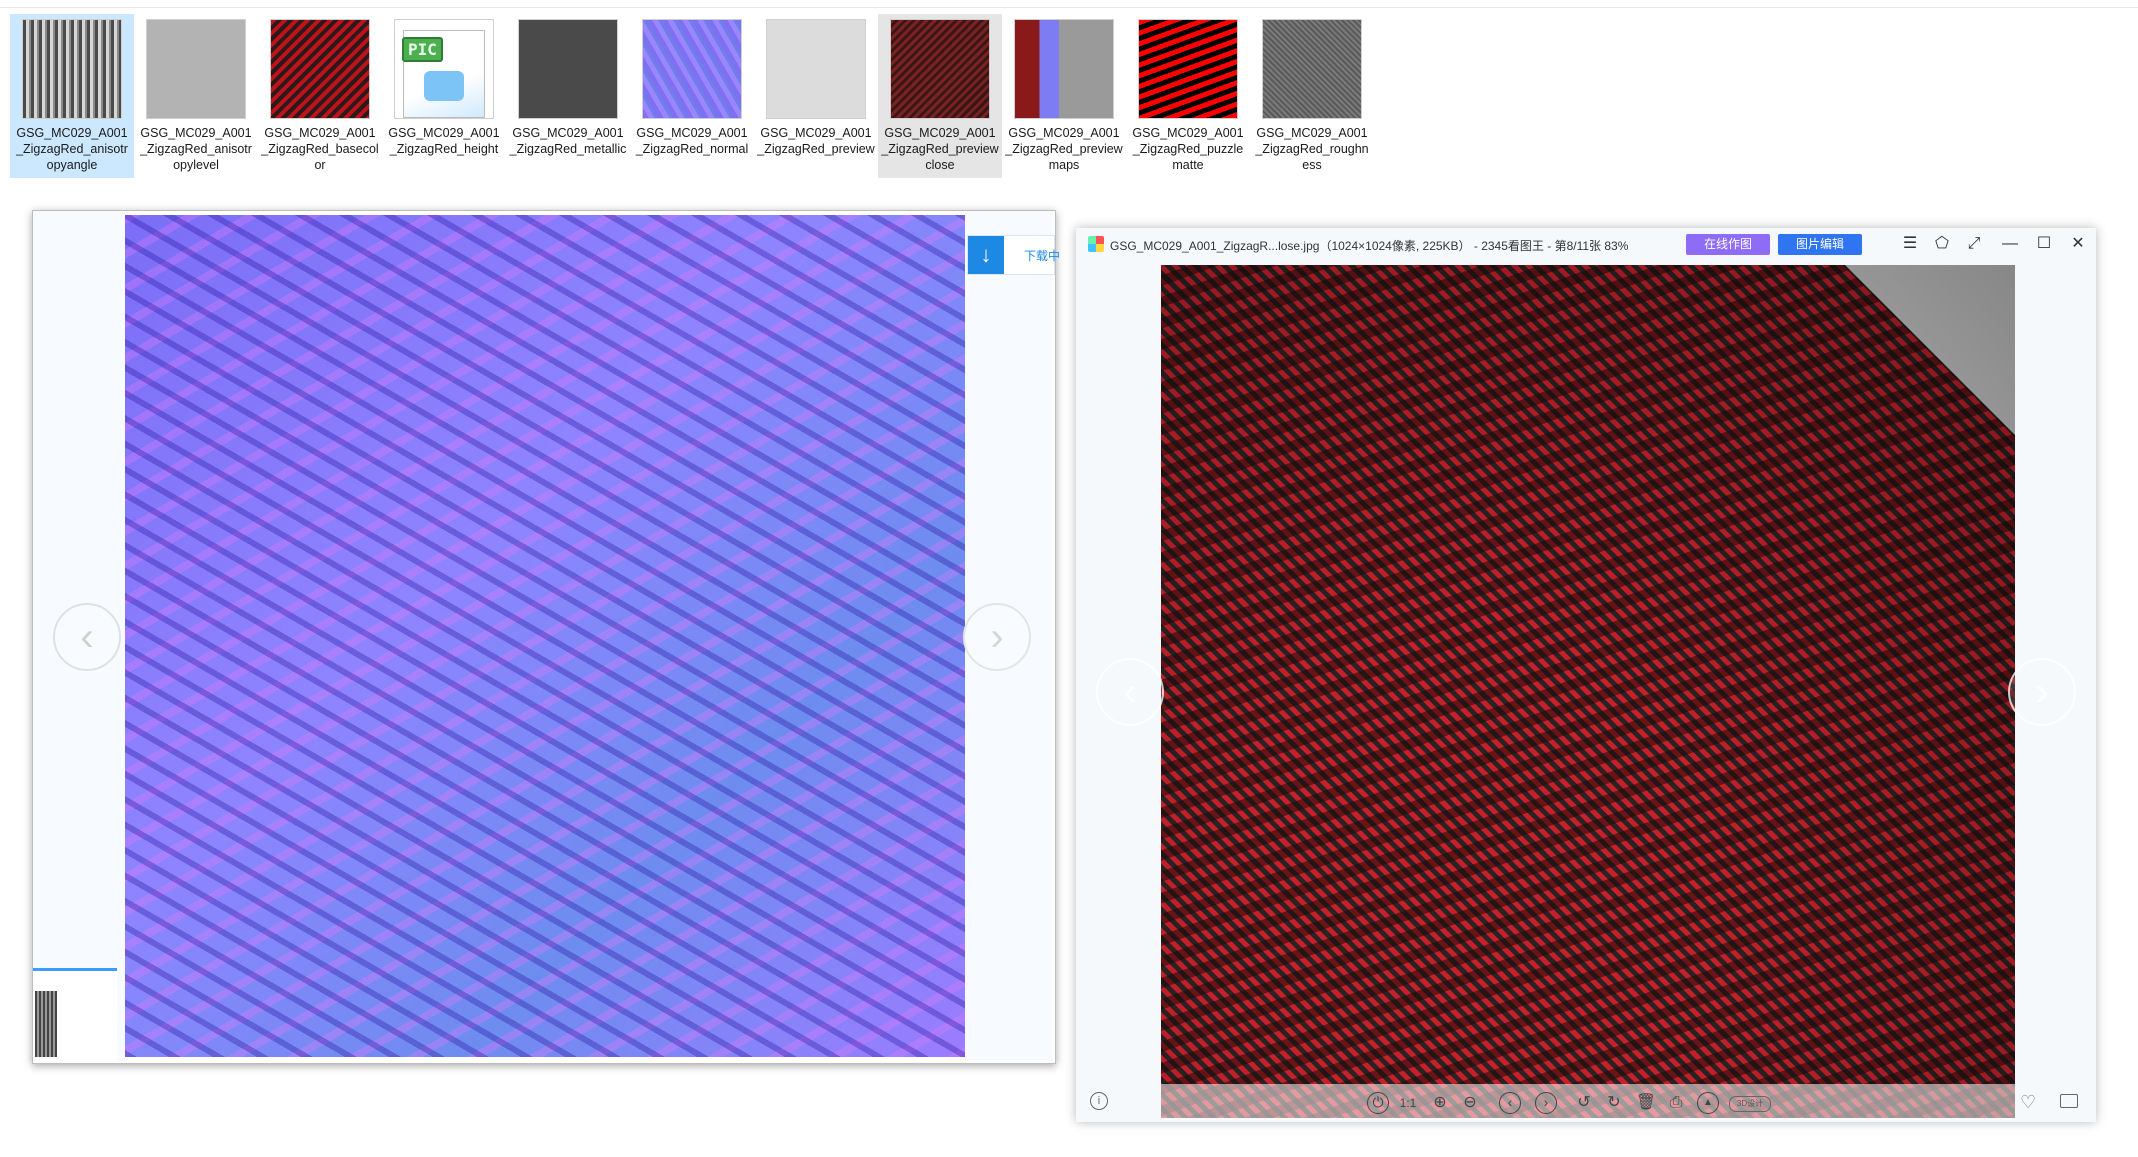 This screenshot has height=1157, width=2138. I want to click on download-button: ↓ 下载中, so click(1013, 255).